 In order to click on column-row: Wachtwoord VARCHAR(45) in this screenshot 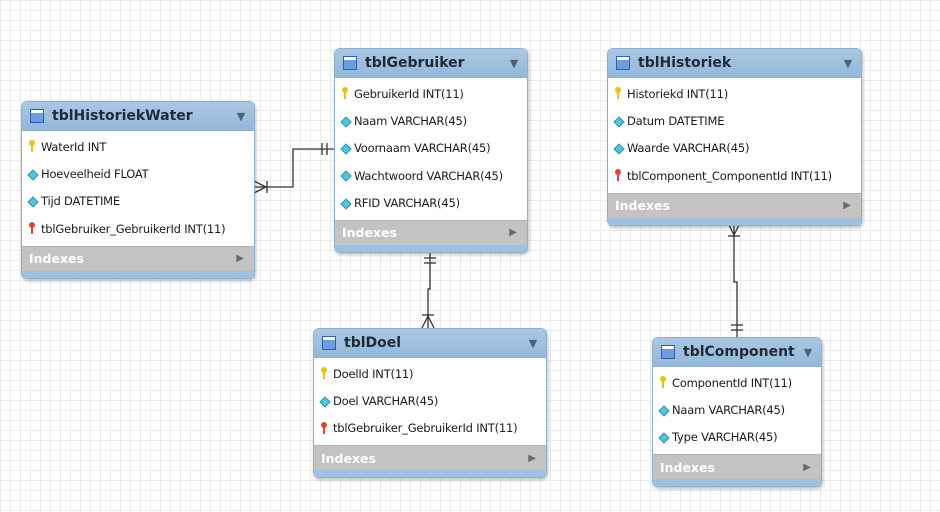, I will do `click(431, 175)`.